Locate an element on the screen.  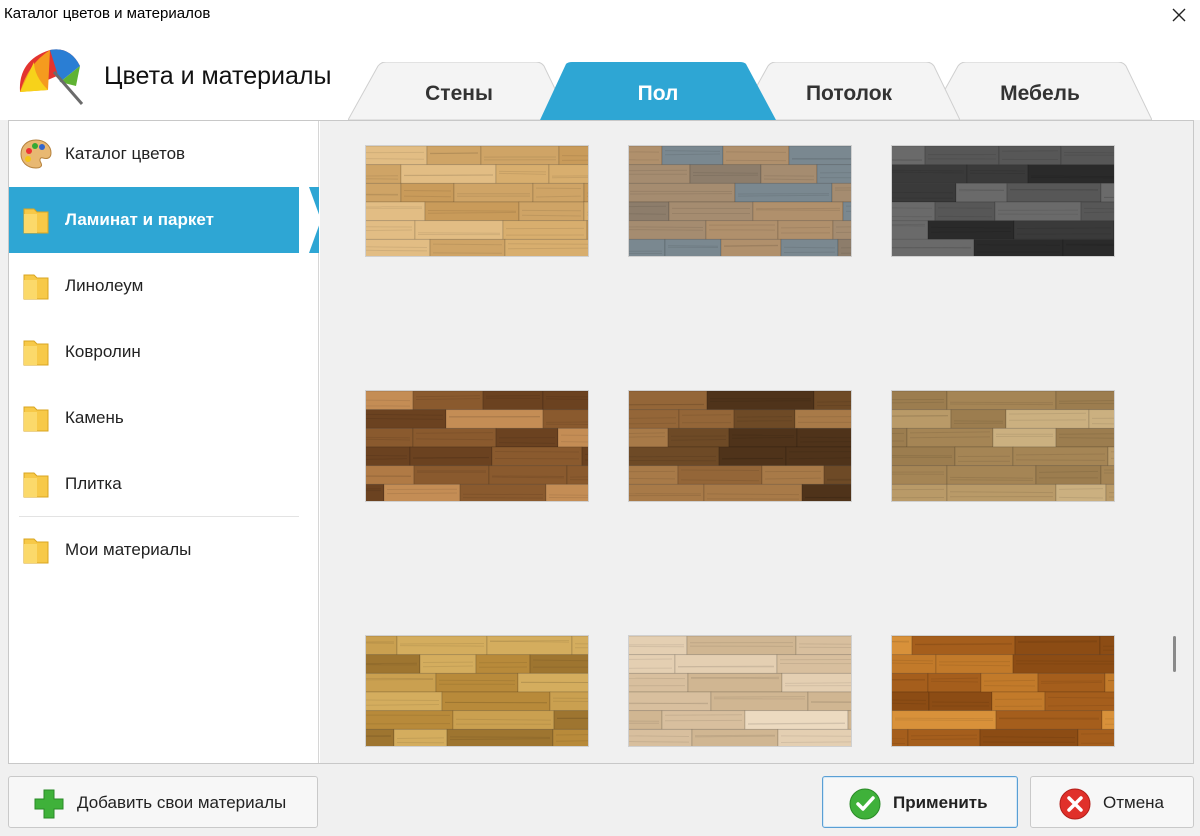
tab-furniture: Мебель is located at coordinates (1040, 91).